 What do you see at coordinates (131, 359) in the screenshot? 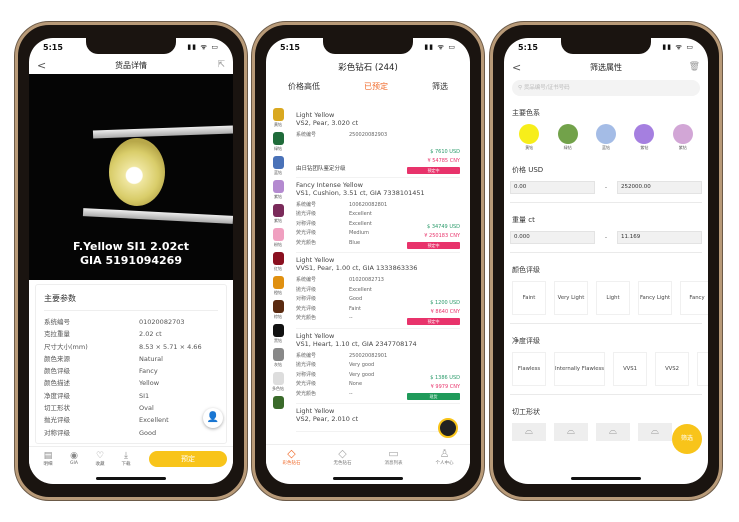
I see `param-row: 颜色来源 Natural` at bounding box center [131, 359].